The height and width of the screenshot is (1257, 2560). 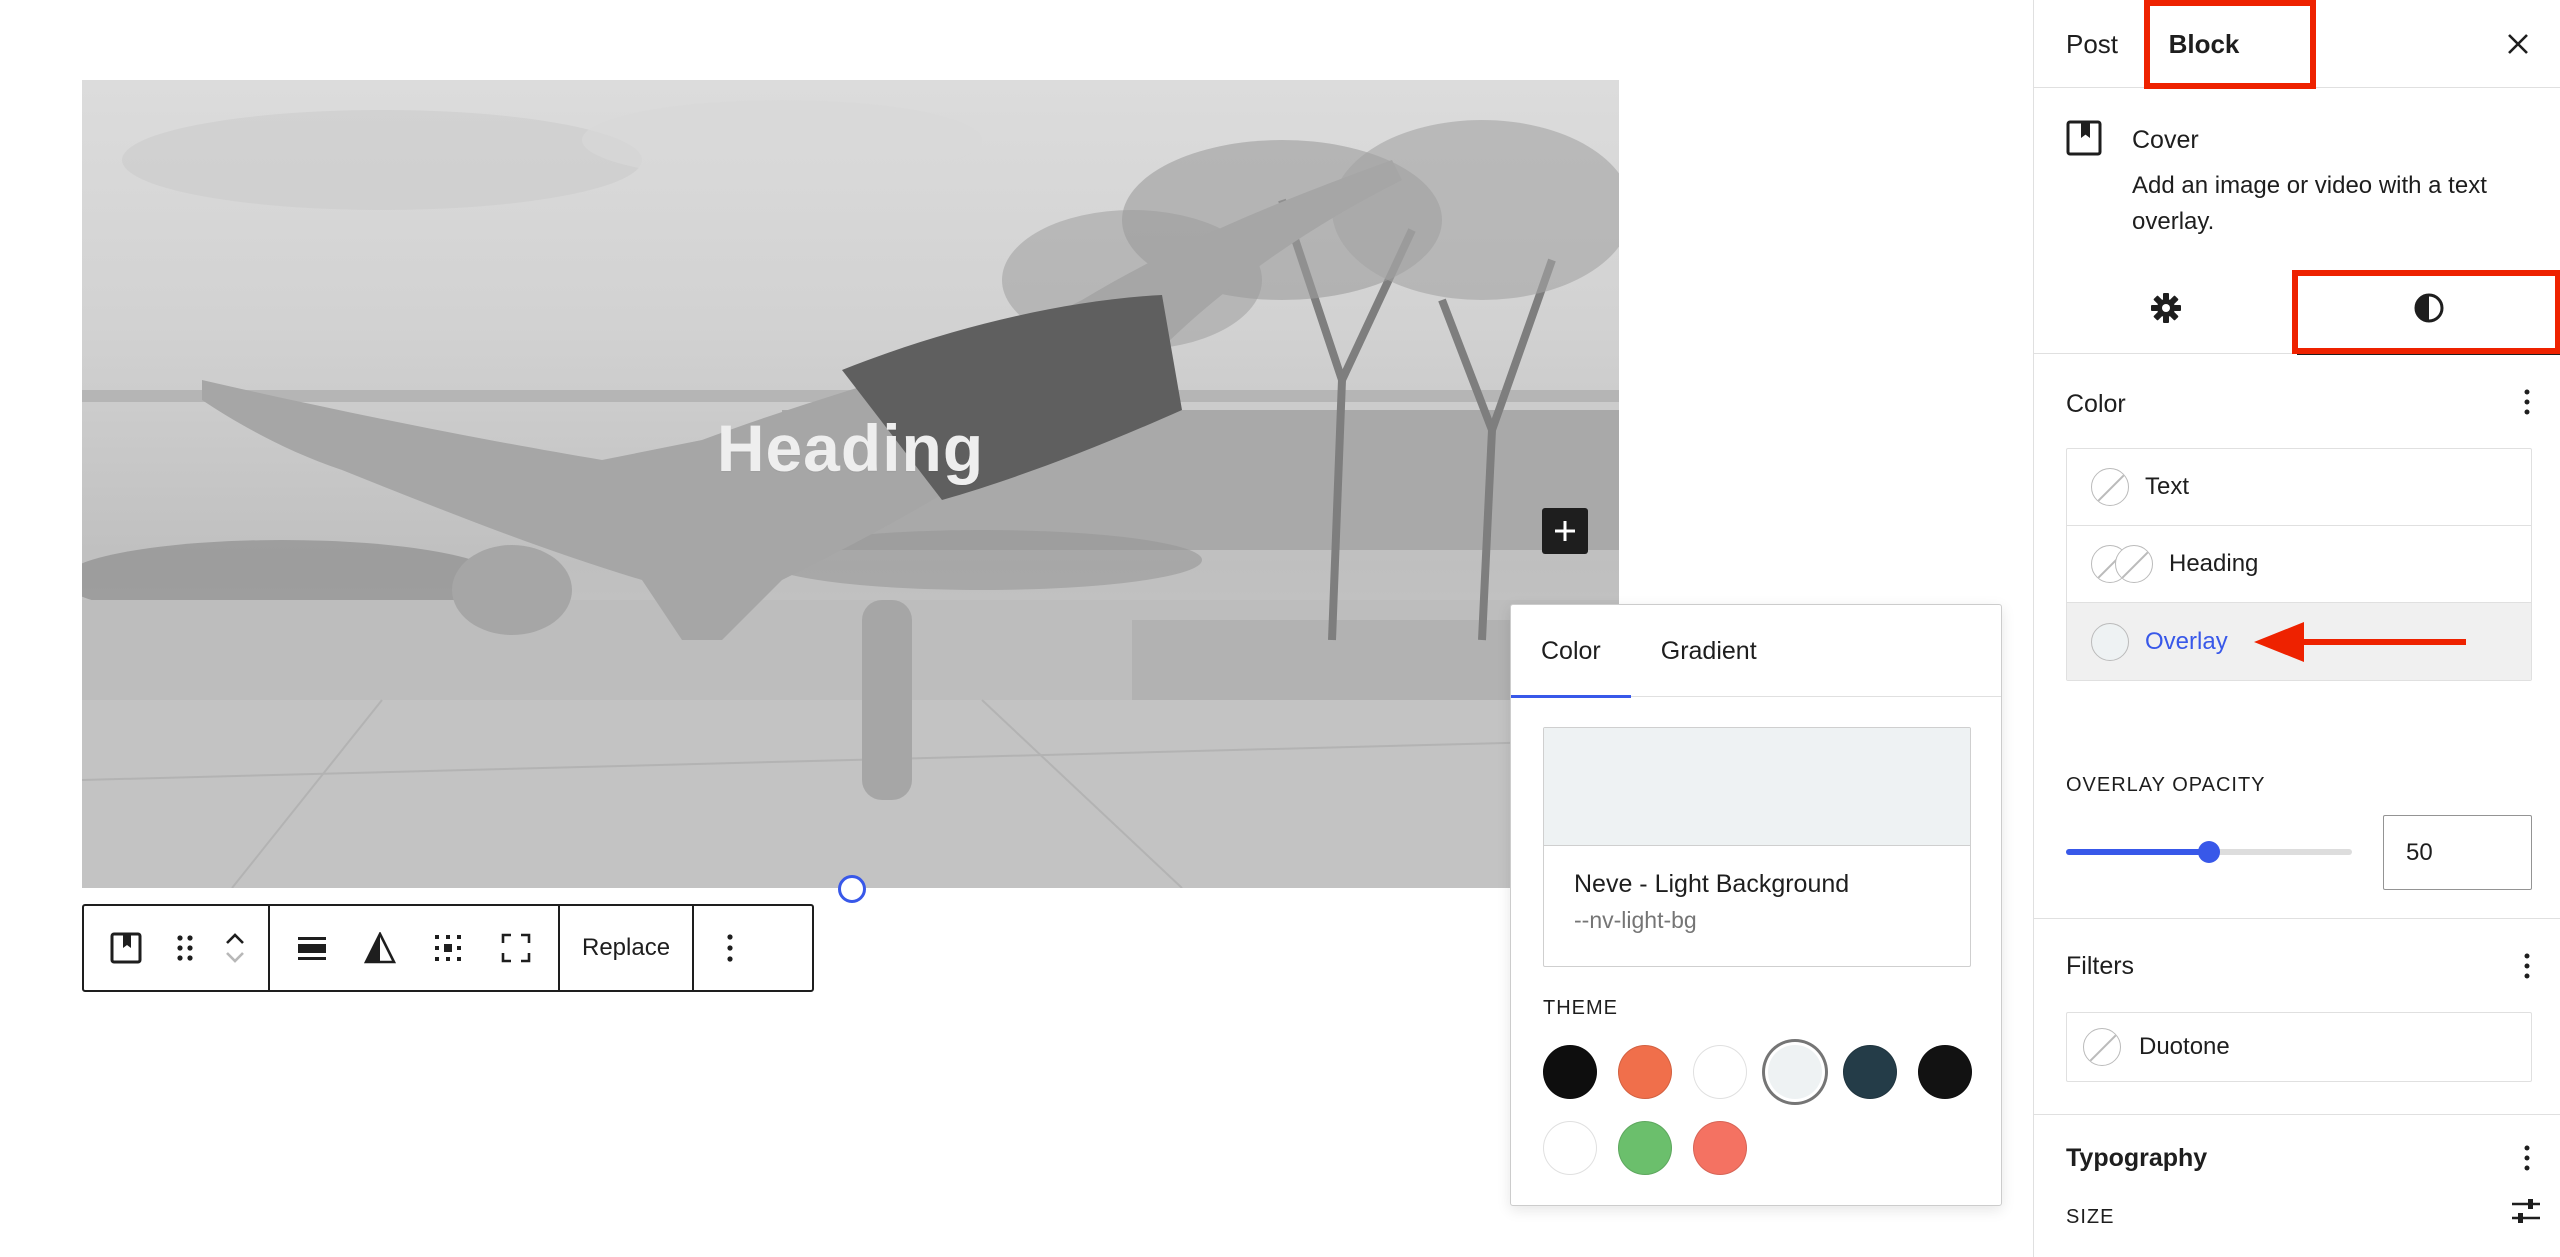 I want to click on color-item-label: Text, so click(x=2167, y=486).